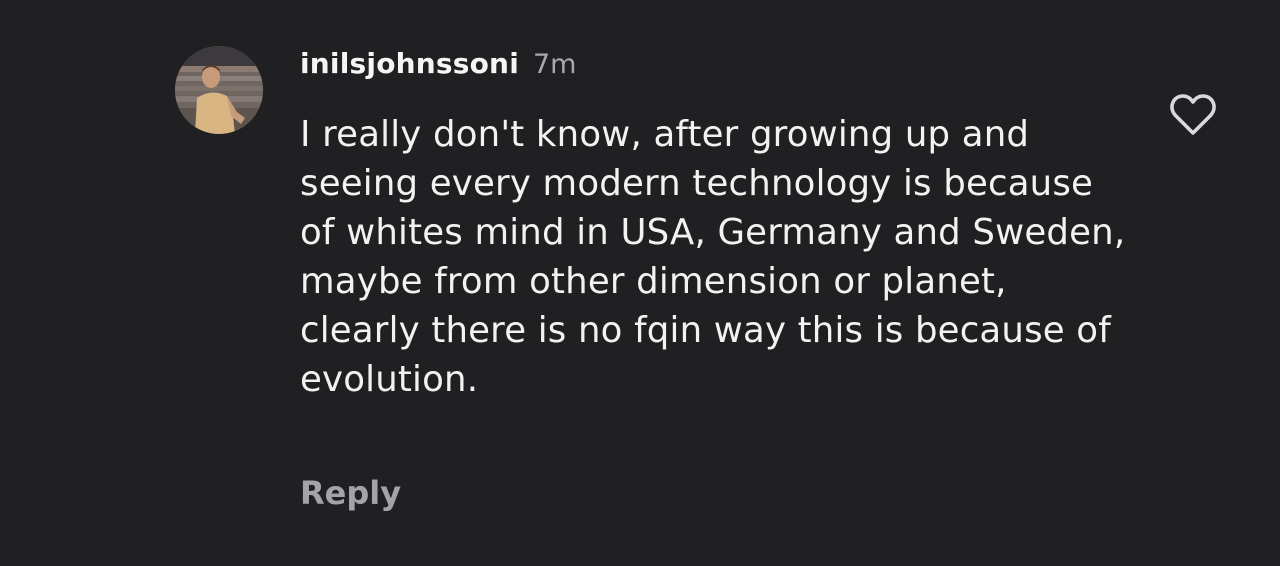 The width and height of the screenshot is (1280, 566). Describe the element at coordinates (555, 64) in the screenshot. I see `comment-timestamp: 7m` at that location.